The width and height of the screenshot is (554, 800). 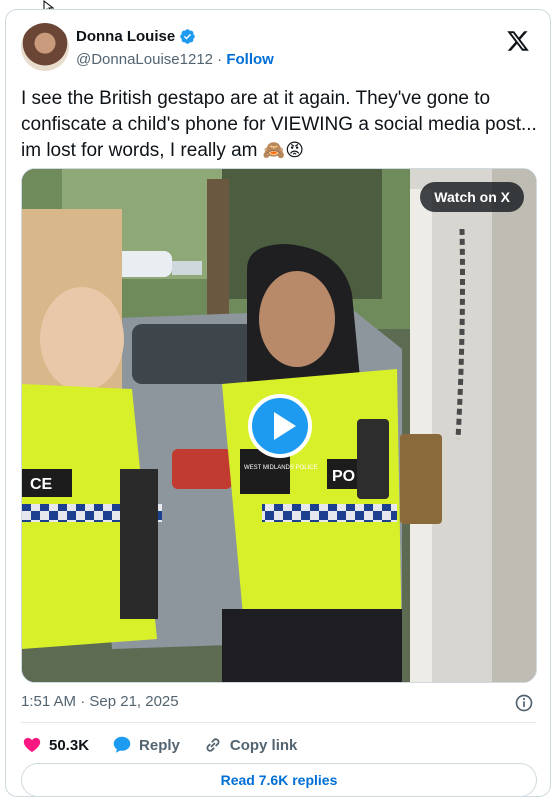 I want to click on link-icon, so click(x=213, y=745).